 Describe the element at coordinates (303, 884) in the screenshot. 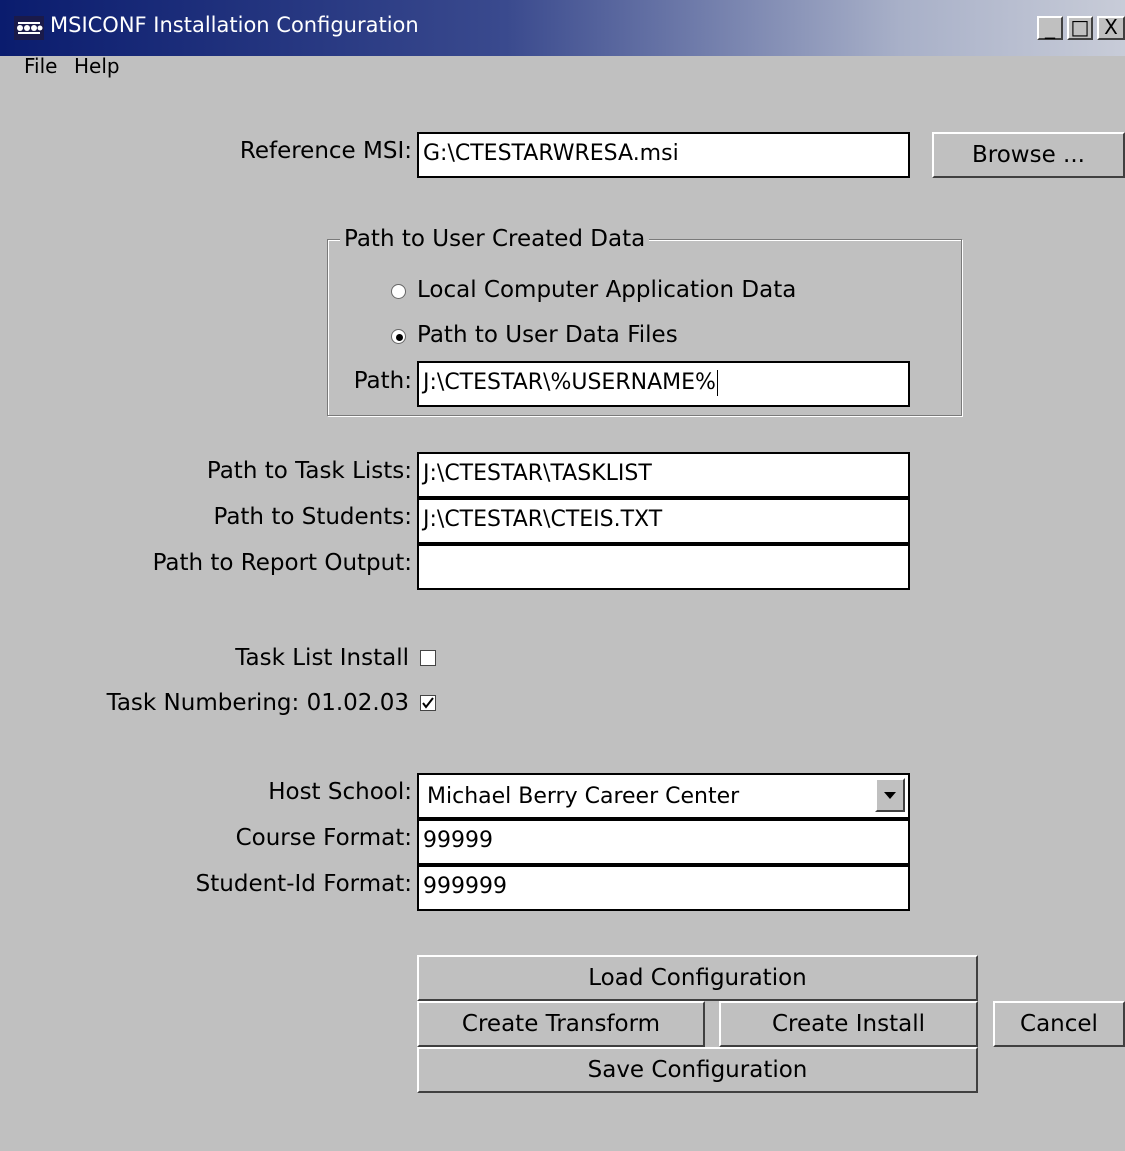

I see `student-id-format-label: Student-Id Format:` at that location.